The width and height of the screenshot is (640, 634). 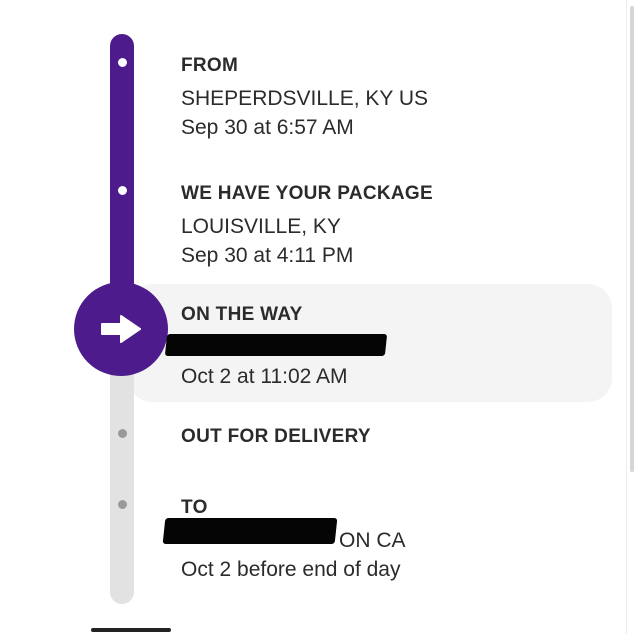 I want to click on step-time: Sep 30 at 6:57 AM, so click(x=267, y=127).